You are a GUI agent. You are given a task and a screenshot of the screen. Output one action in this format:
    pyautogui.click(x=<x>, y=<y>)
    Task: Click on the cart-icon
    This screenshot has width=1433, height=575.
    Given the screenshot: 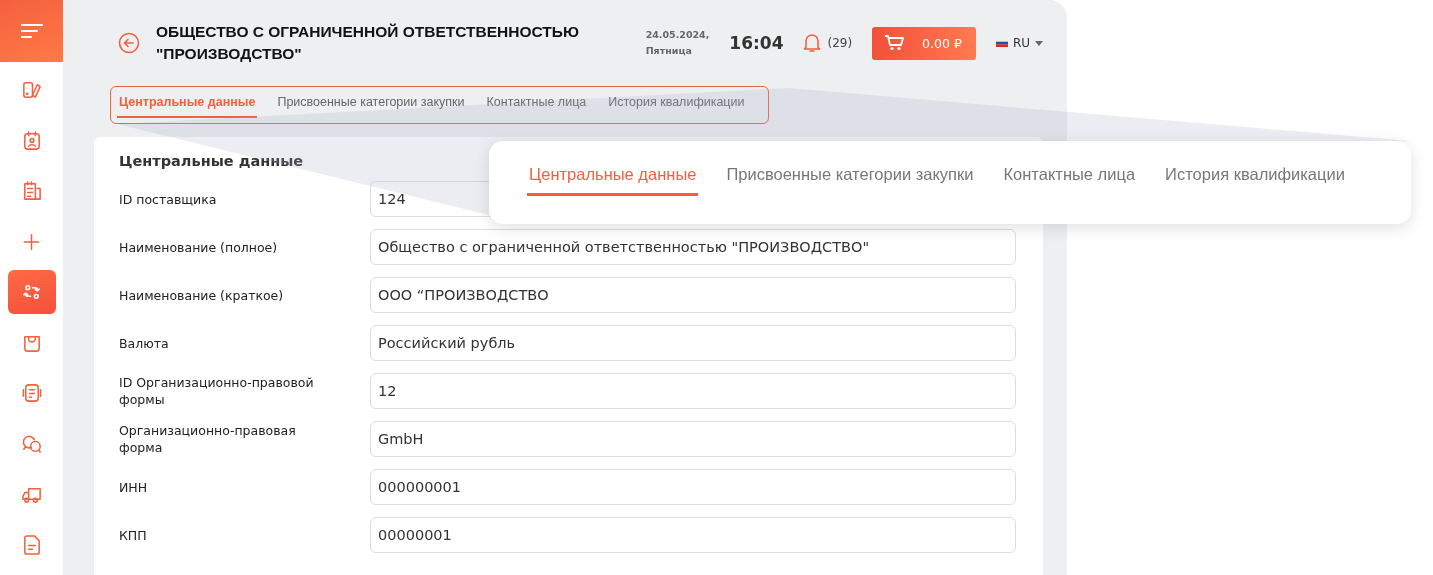 What is the action you would take?
    pyautogui.click(x=894, y=43)
    